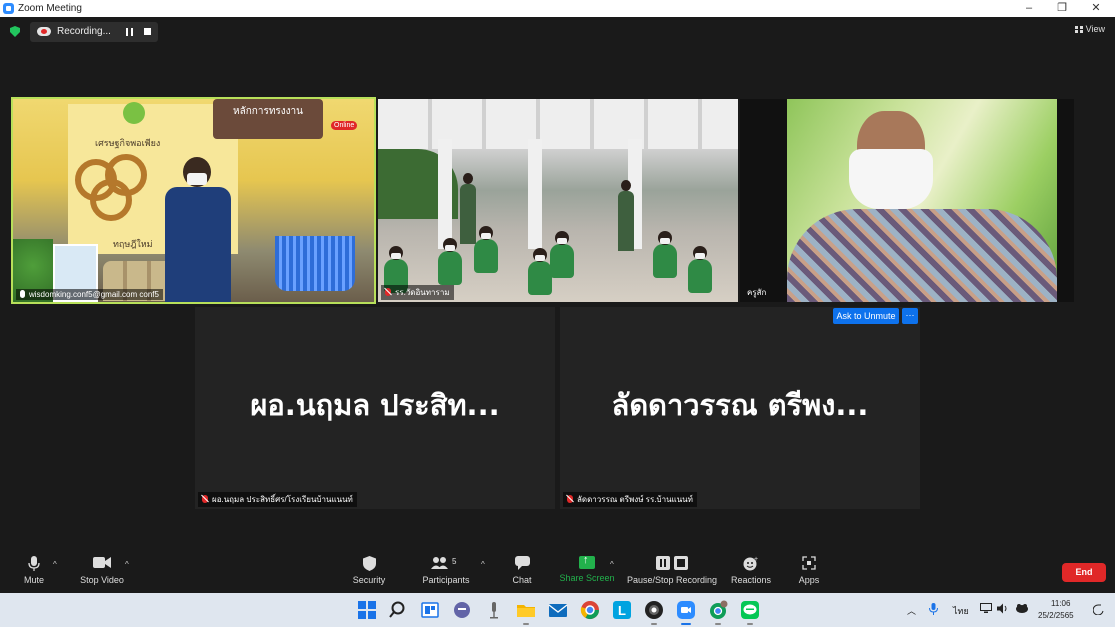 Image resolution: width=1115 pixels, height=627 pixels. I want to click on apps-icon, so click(809, 563).